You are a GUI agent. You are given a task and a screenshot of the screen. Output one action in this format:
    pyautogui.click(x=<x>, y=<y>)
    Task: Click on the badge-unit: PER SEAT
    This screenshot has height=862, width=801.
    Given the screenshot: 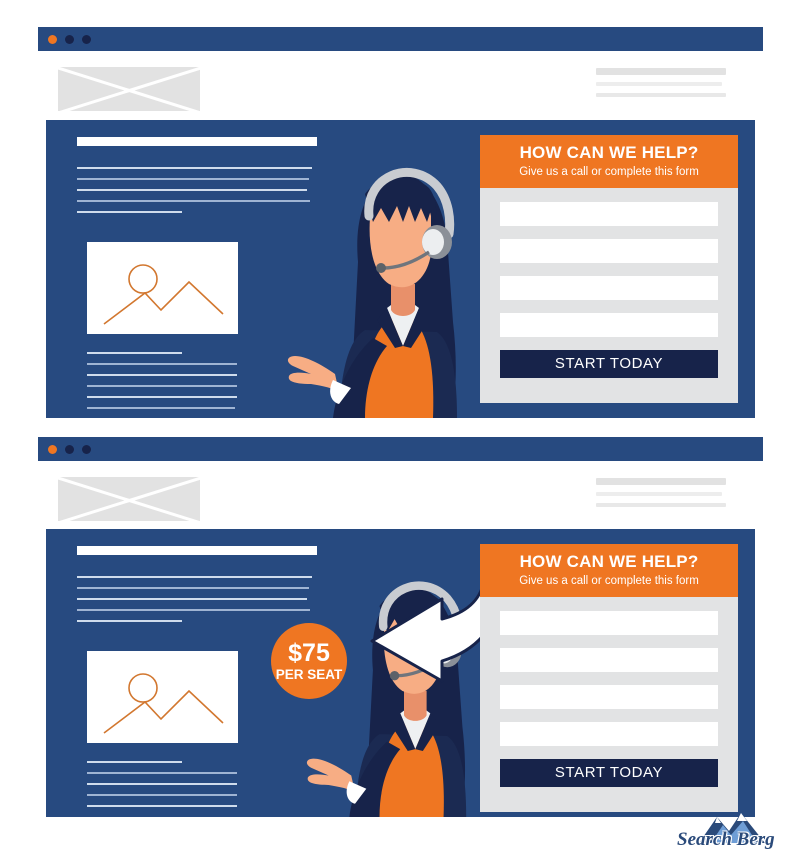 What is the action you would take?
    pyautogui.click(x=309, y=674)
    